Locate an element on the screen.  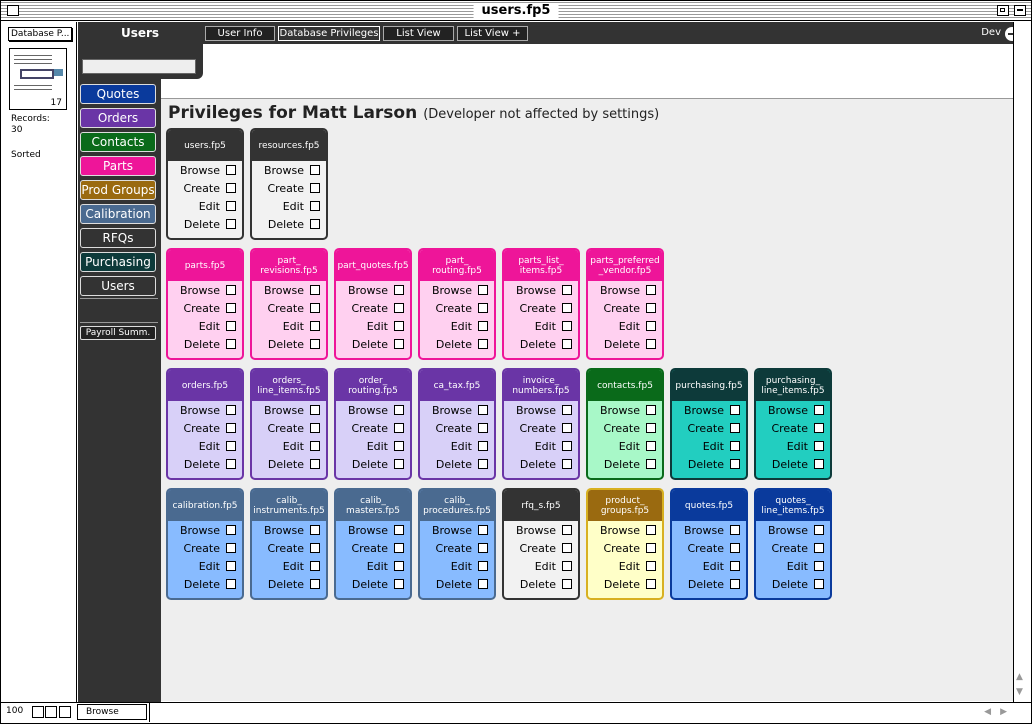
current-record-number: 17 is located at coordinates (36, 103).